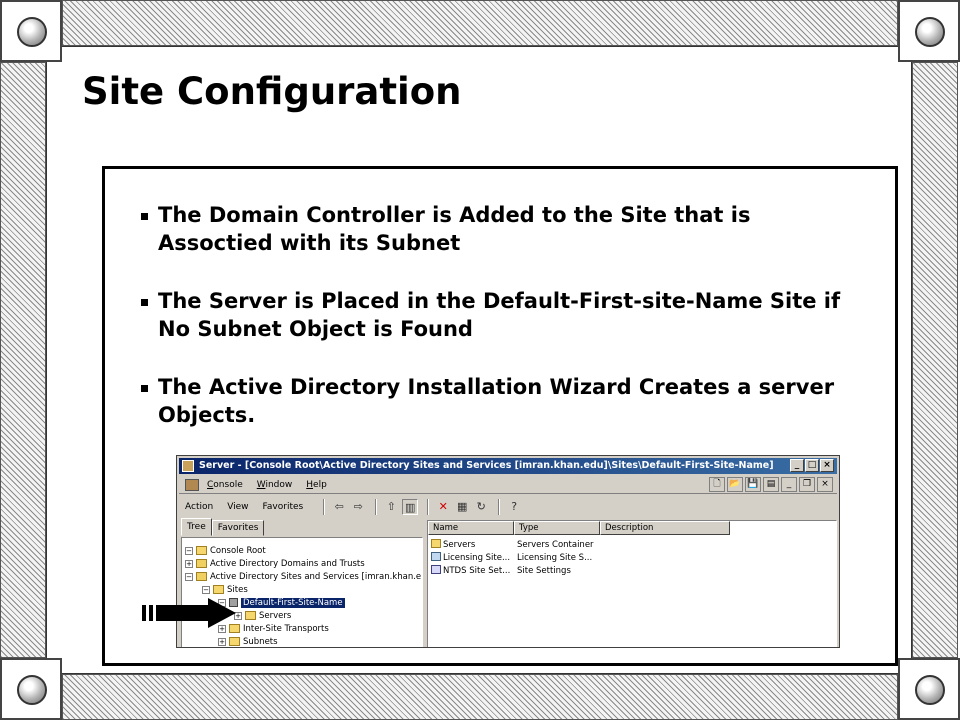 The width and height of the screenshot is (960, 720). Describe the element at coordinates (471, 528) in the screenshot. I see `column-header-name: Name` at that location.